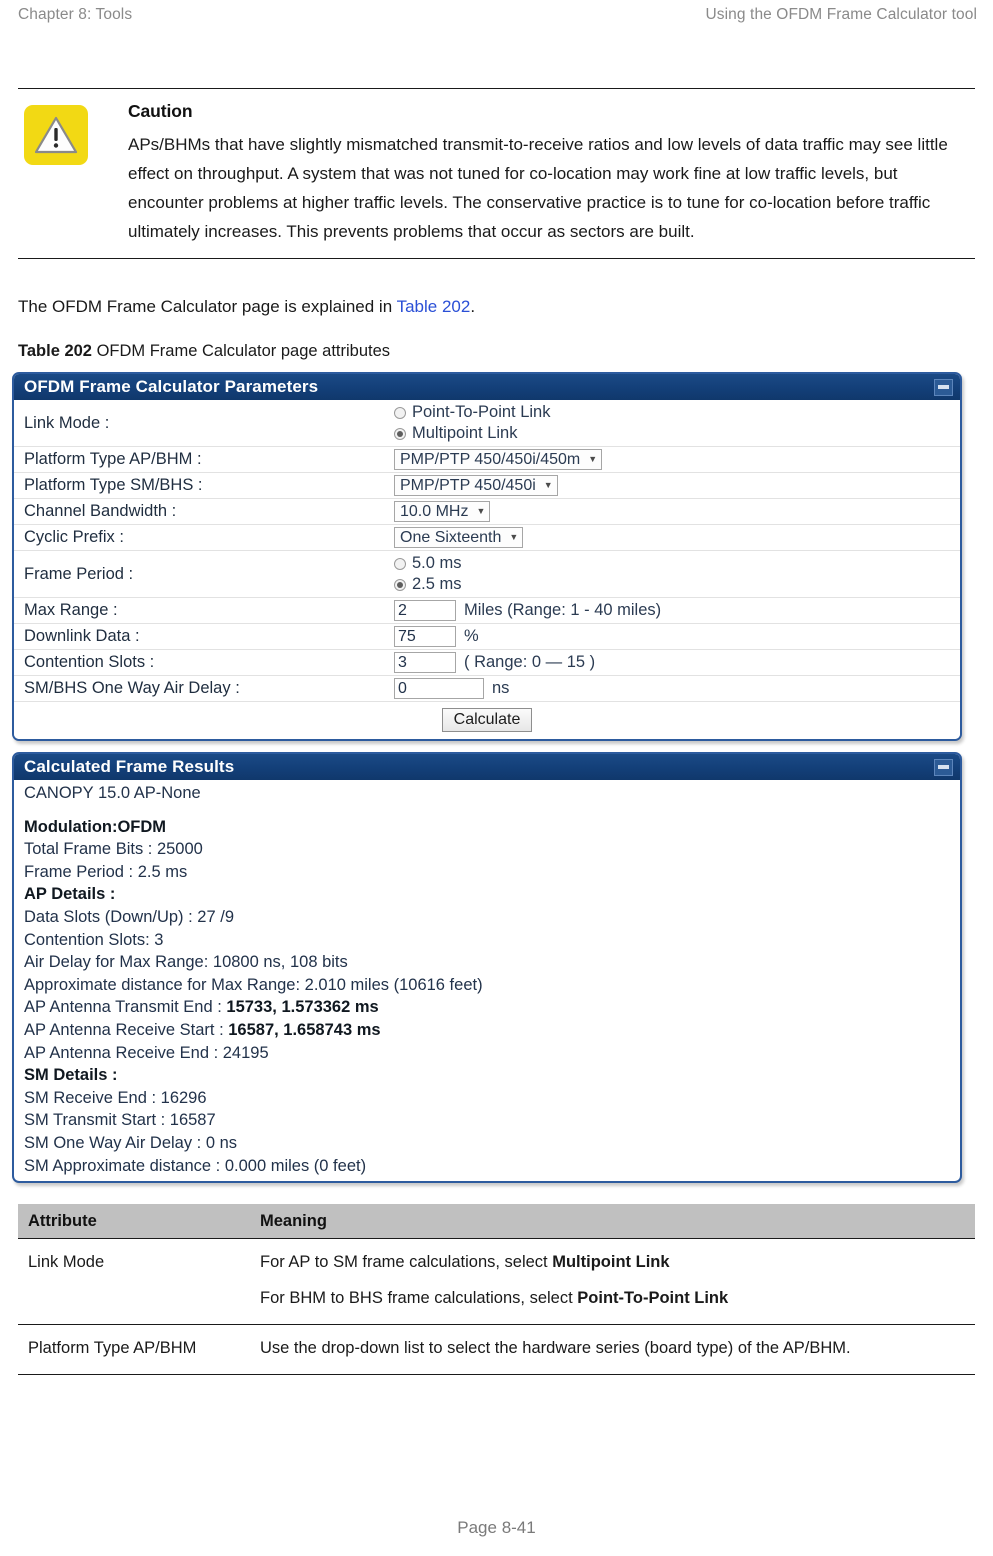 The image size is (993, 1556). What do you see at coordinates (75, 14) in the screenshot?
I see `header-chapter-label: Chapter 8: Tools` at bounding box center [75, 14].